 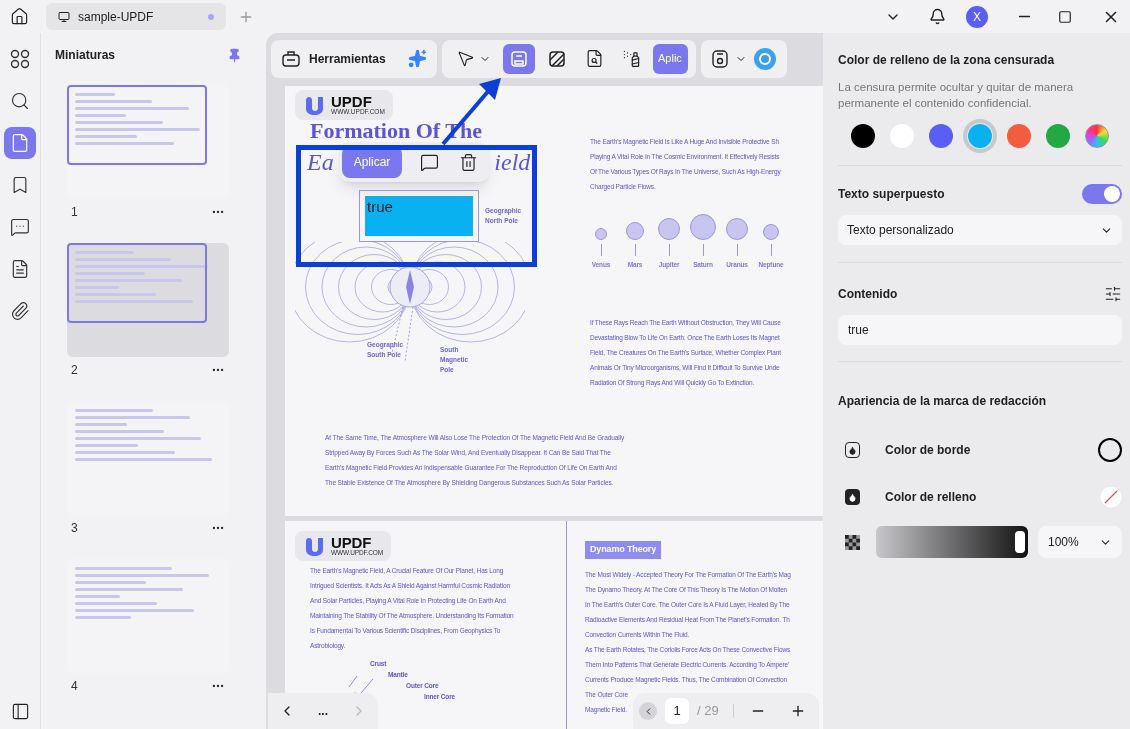 What do you see at coordinates (20, 143) in the screenshot?
I see `page-icon` at bounding box center [20, 143].